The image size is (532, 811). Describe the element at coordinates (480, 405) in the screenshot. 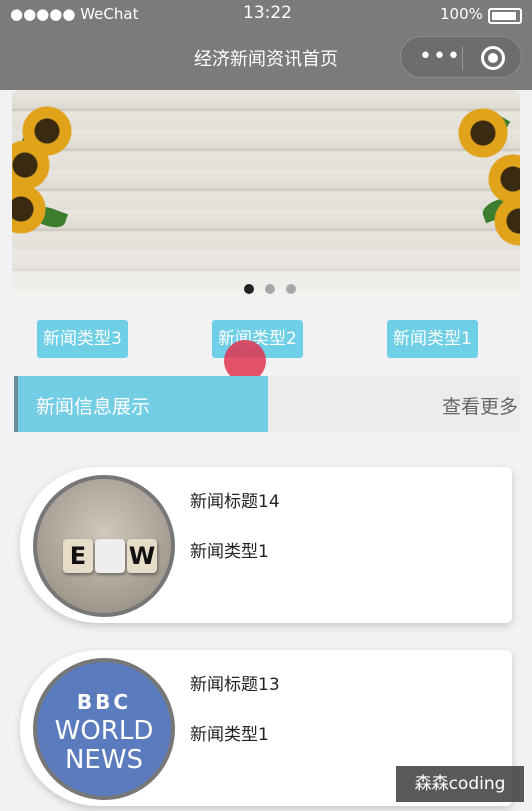

I see `view-more-link: 查看更多` at that location.